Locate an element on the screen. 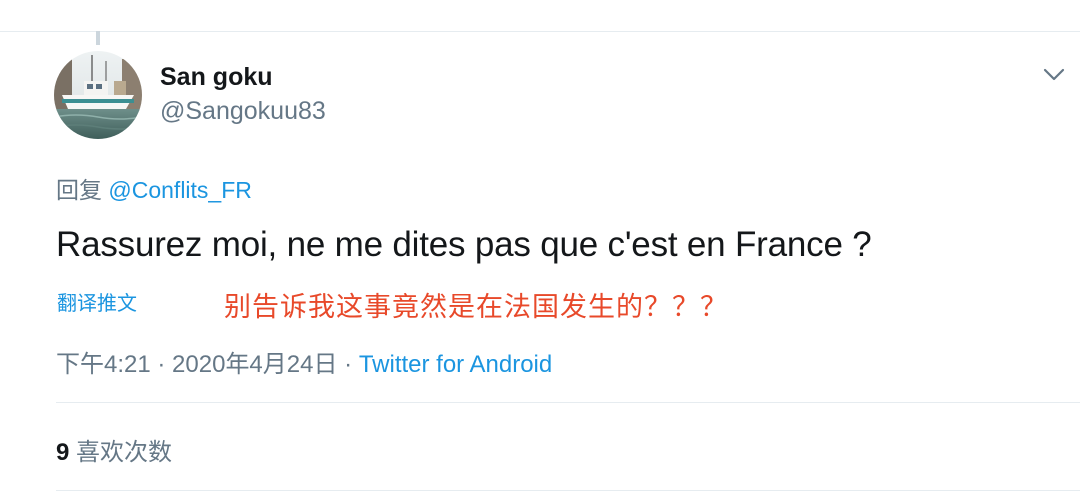 The width and height of the screenshot is (1080, 503). tweet-source-link: Twitter for Android is located at coordinates (455, 364).